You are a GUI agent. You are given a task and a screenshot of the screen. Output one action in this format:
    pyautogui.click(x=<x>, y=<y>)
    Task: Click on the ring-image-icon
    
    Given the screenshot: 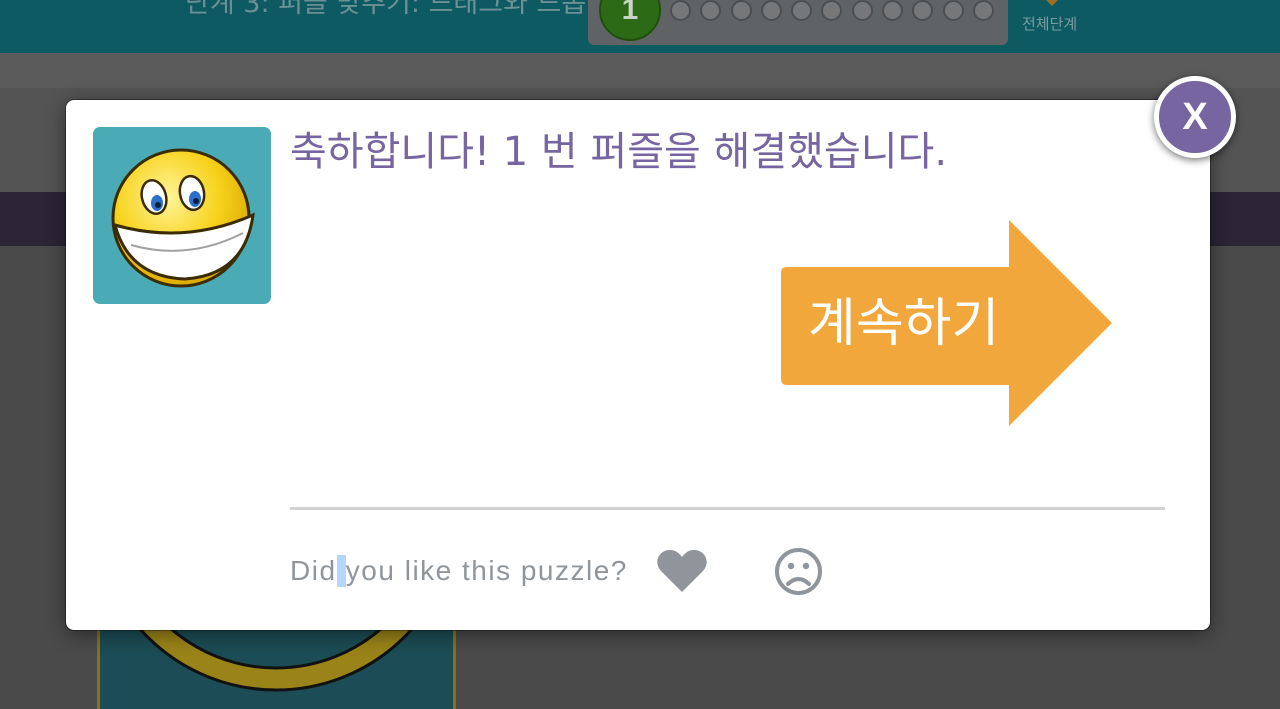 What is the action you would take?
    pyautogui.click(x=276, y=661)
    